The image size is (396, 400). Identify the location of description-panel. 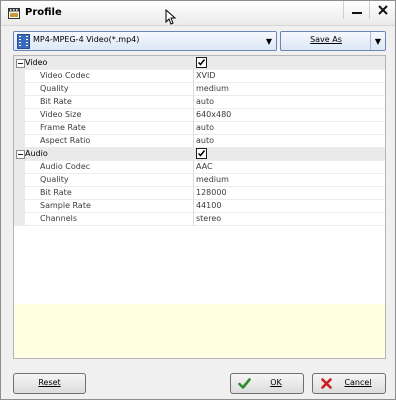
(199, 331).